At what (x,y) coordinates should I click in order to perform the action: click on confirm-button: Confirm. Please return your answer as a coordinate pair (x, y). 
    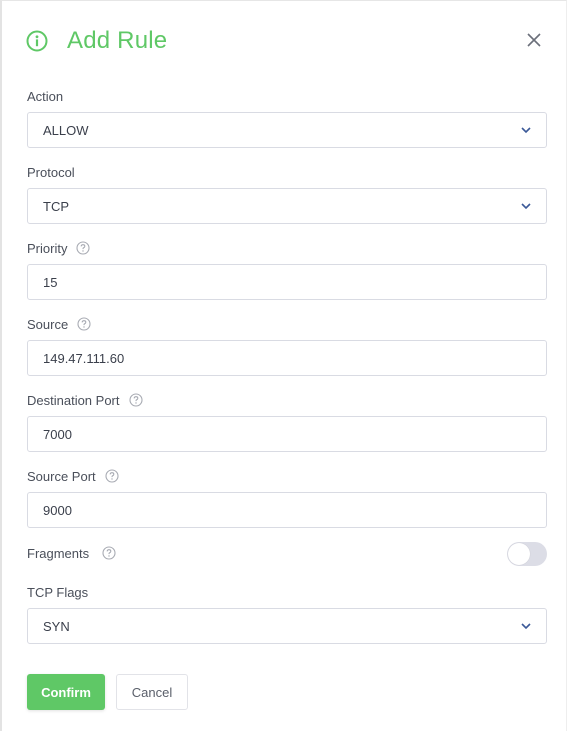
    Looking at the image, I should click on (66, 692).